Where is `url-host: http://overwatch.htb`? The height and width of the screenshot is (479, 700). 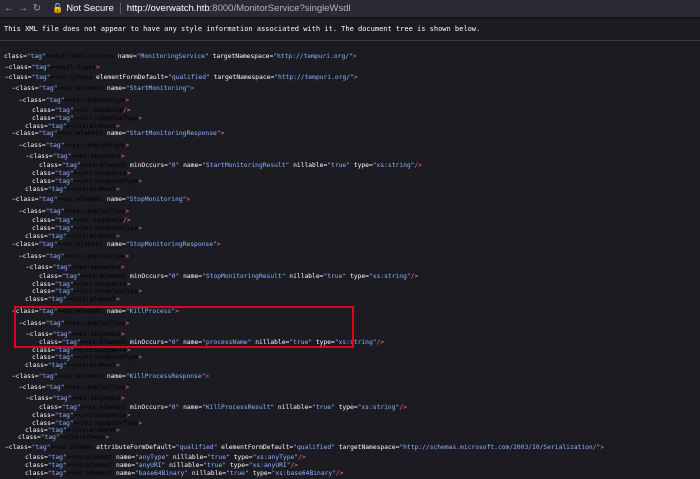 url-host: http://overwatch.htb is located at coordinates (168, 8).